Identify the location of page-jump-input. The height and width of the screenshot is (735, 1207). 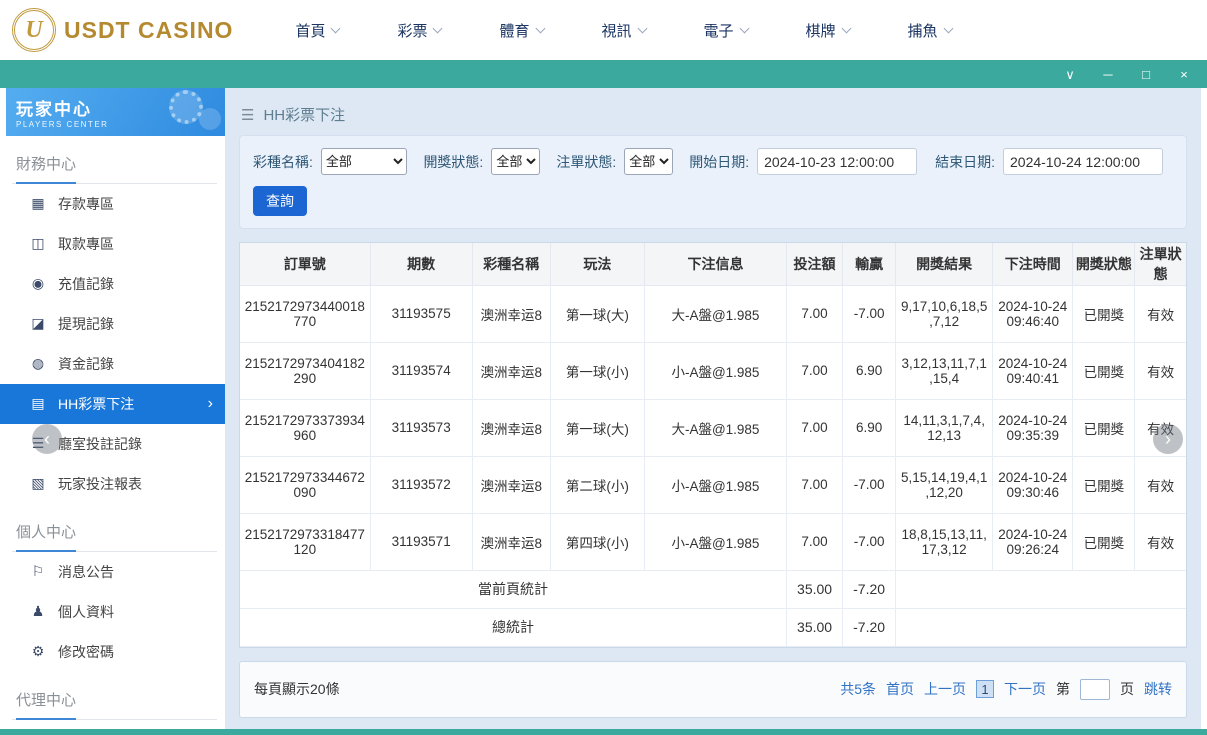
(1095, 689).